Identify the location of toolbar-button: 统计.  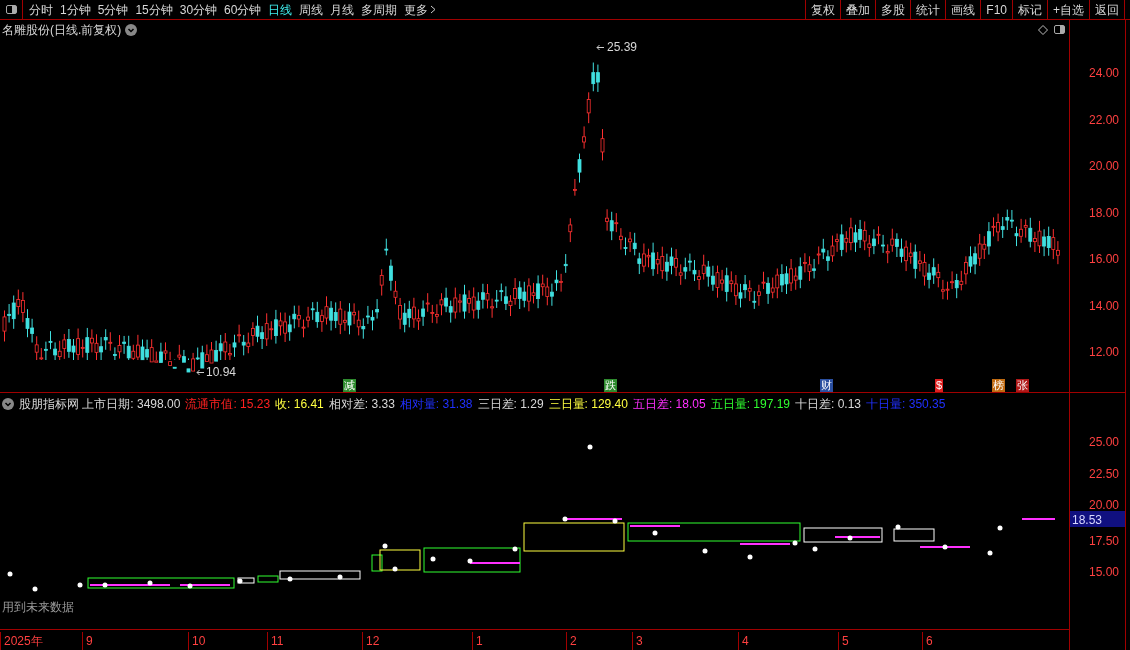
(928, 9).